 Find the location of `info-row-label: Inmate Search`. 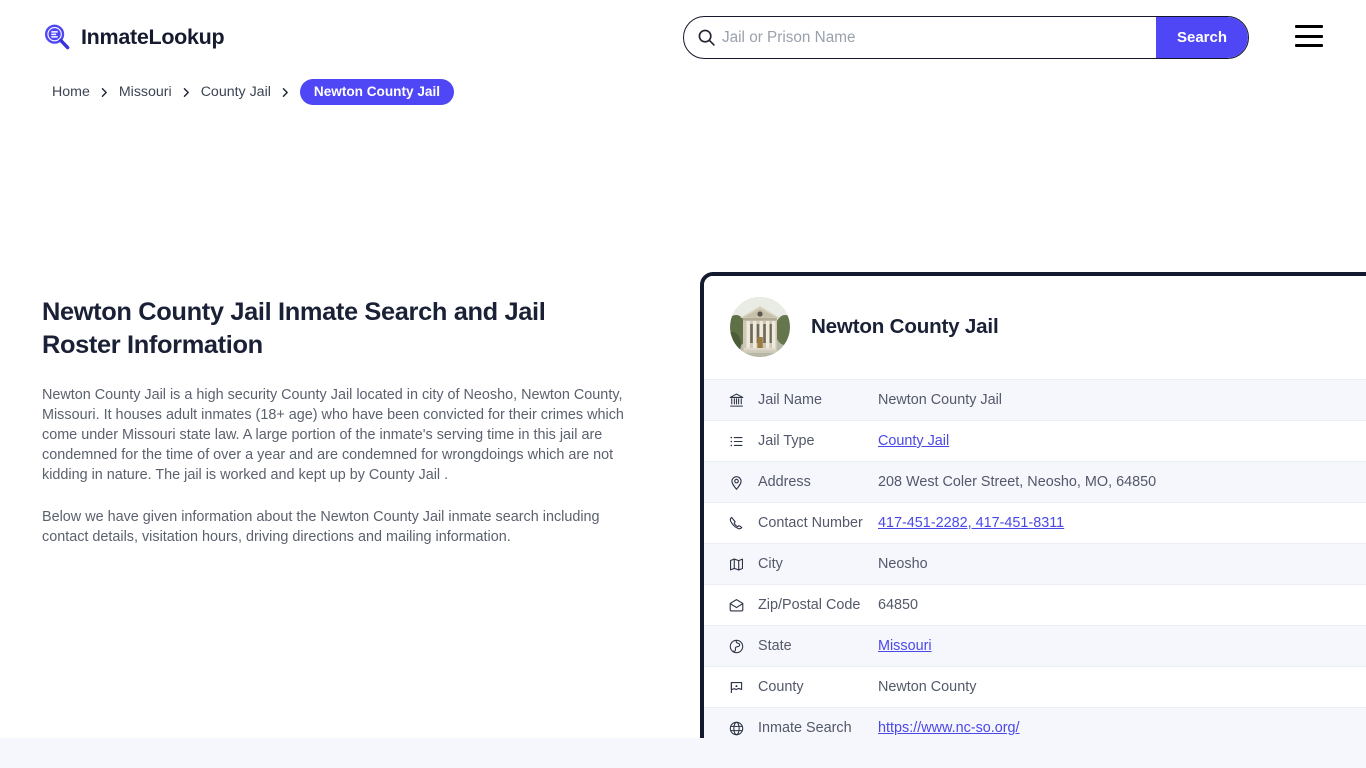

info-row-label: Inmate Search is located at coordinates (805, 728).